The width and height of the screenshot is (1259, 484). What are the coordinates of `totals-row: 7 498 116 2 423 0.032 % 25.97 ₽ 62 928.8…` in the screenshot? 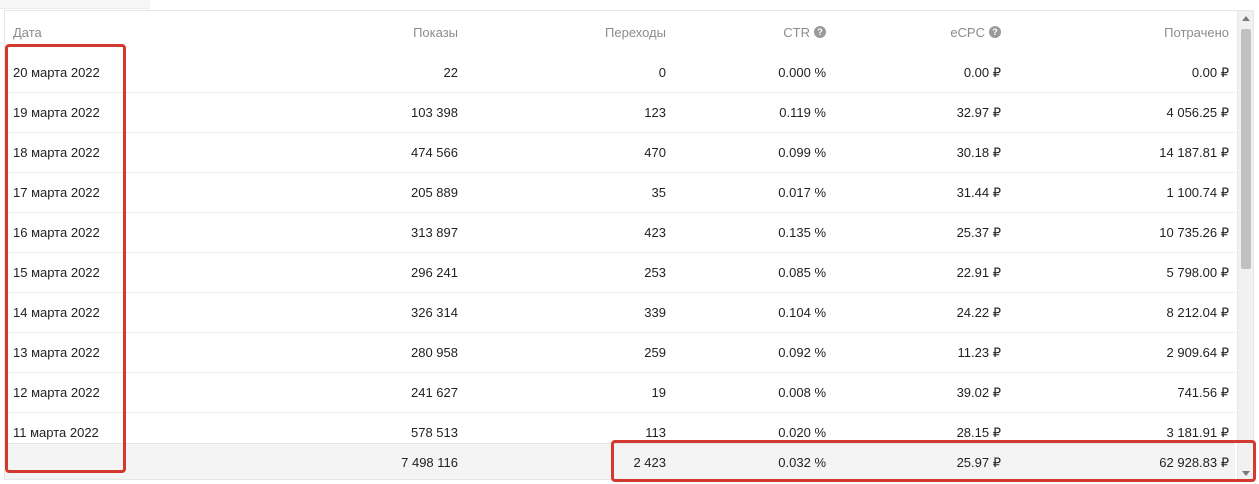 It's located at (620, 461).